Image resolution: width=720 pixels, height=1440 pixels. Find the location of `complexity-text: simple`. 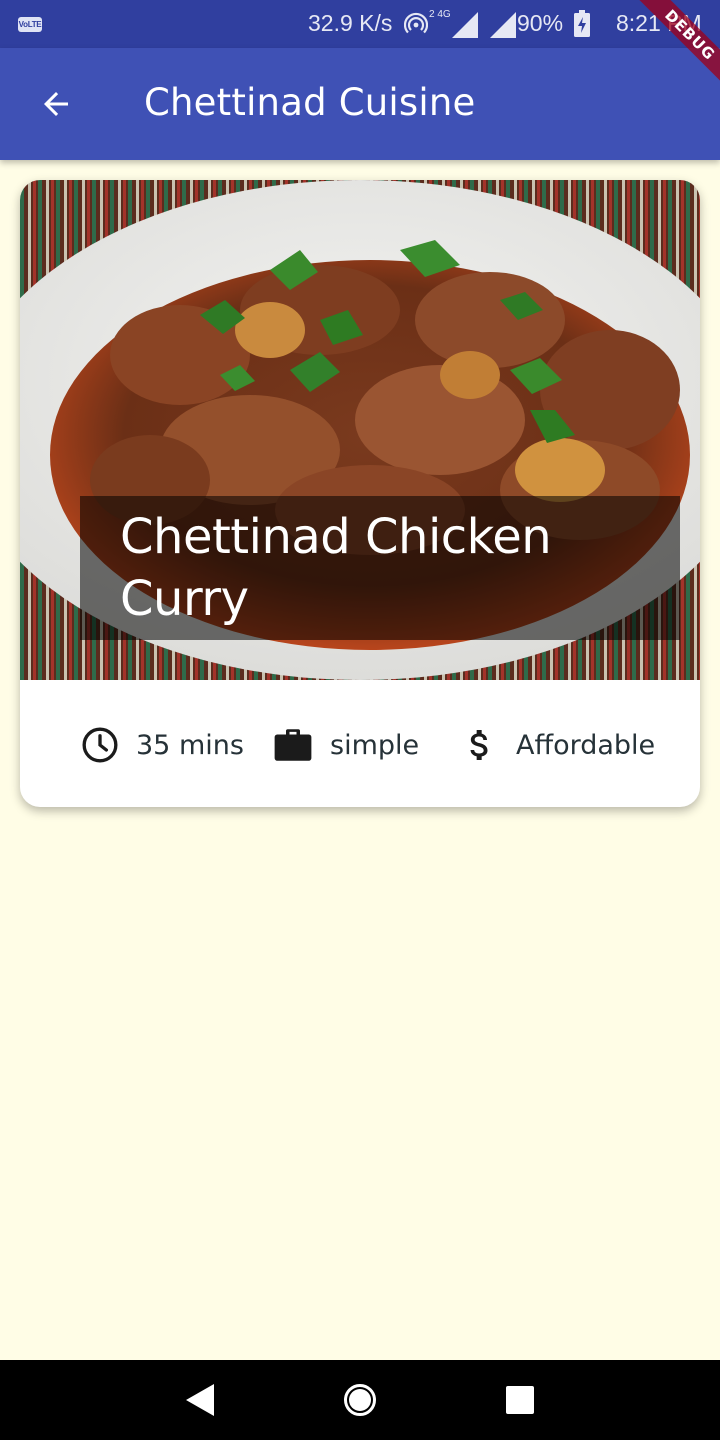

complexity-text: simple is located at coordinates (375, 745).